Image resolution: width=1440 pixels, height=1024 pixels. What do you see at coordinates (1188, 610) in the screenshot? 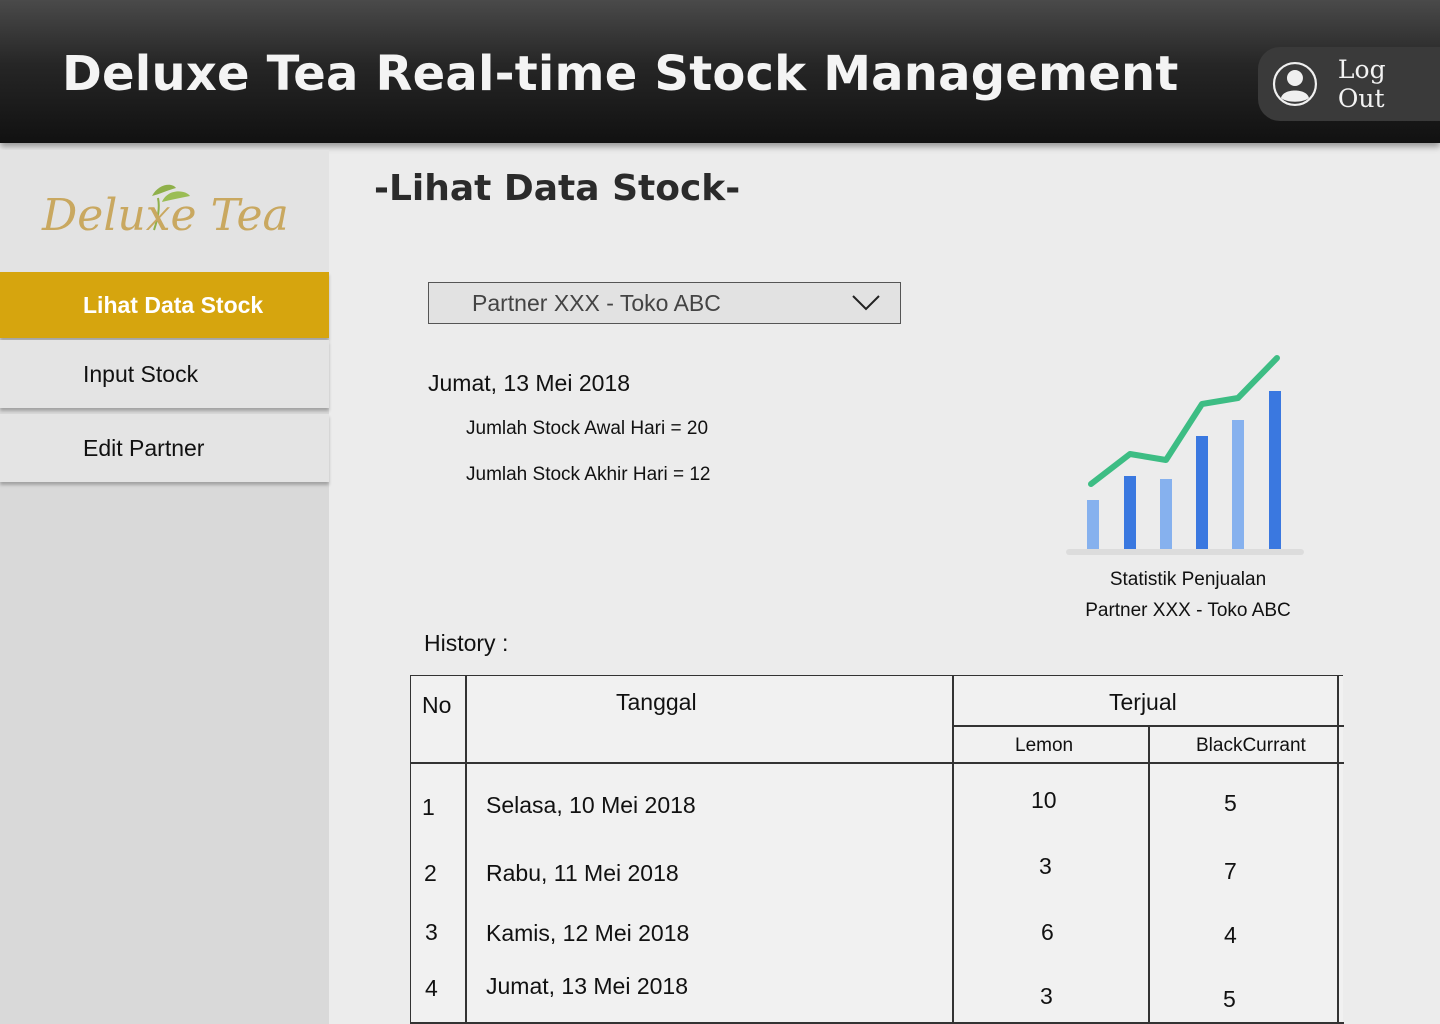
I see `chart-caption-partner: Partner XXX - Toko ABC` at bounding box center [1188, 610].